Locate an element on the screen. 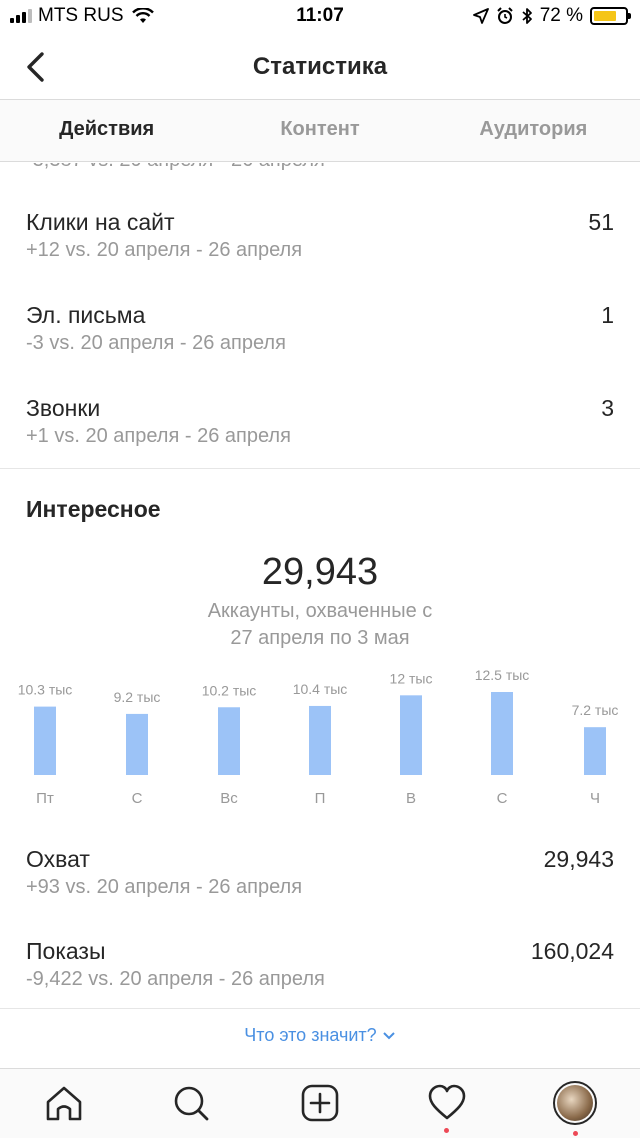 The height and width of the screenshot is (1138, 640). metric-label: Охват is located at coordinates (58, 859).